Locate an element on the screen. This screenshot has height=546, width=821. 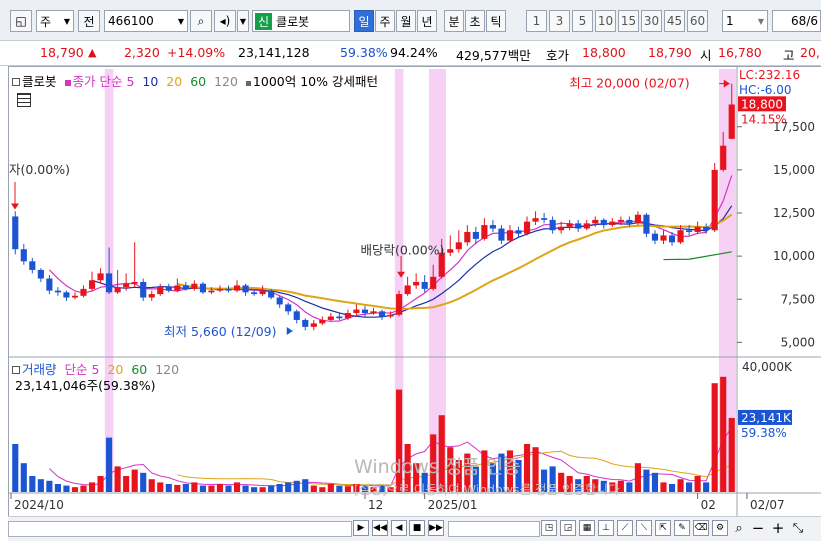
legend-vol-ma-120: 120 is located at coordinates (167, 369).